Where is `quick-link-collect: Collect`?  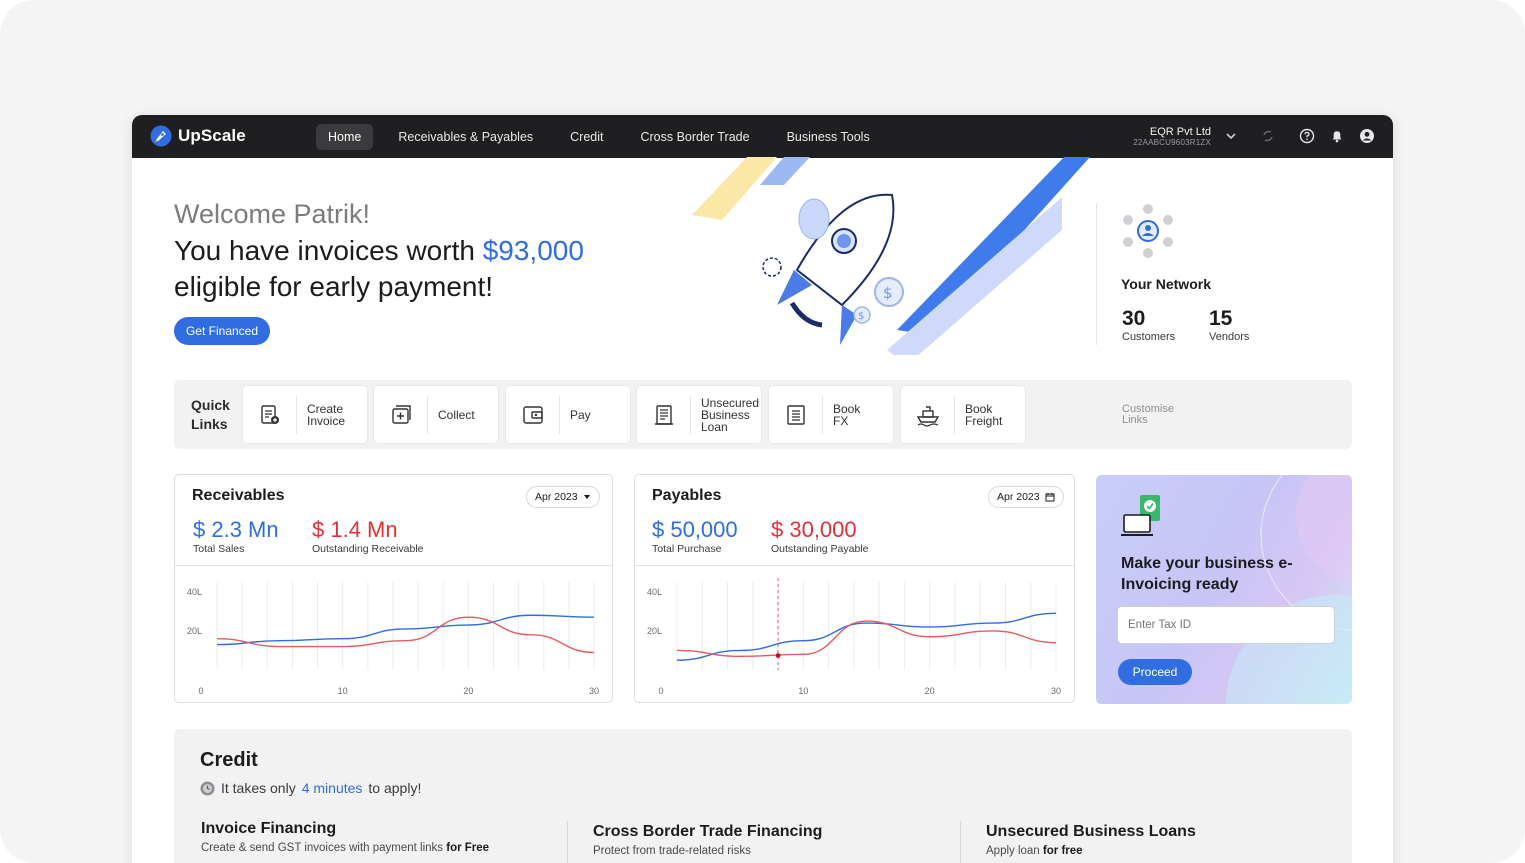
quick-link-collect: Collect is located at coordinates (436, 414).